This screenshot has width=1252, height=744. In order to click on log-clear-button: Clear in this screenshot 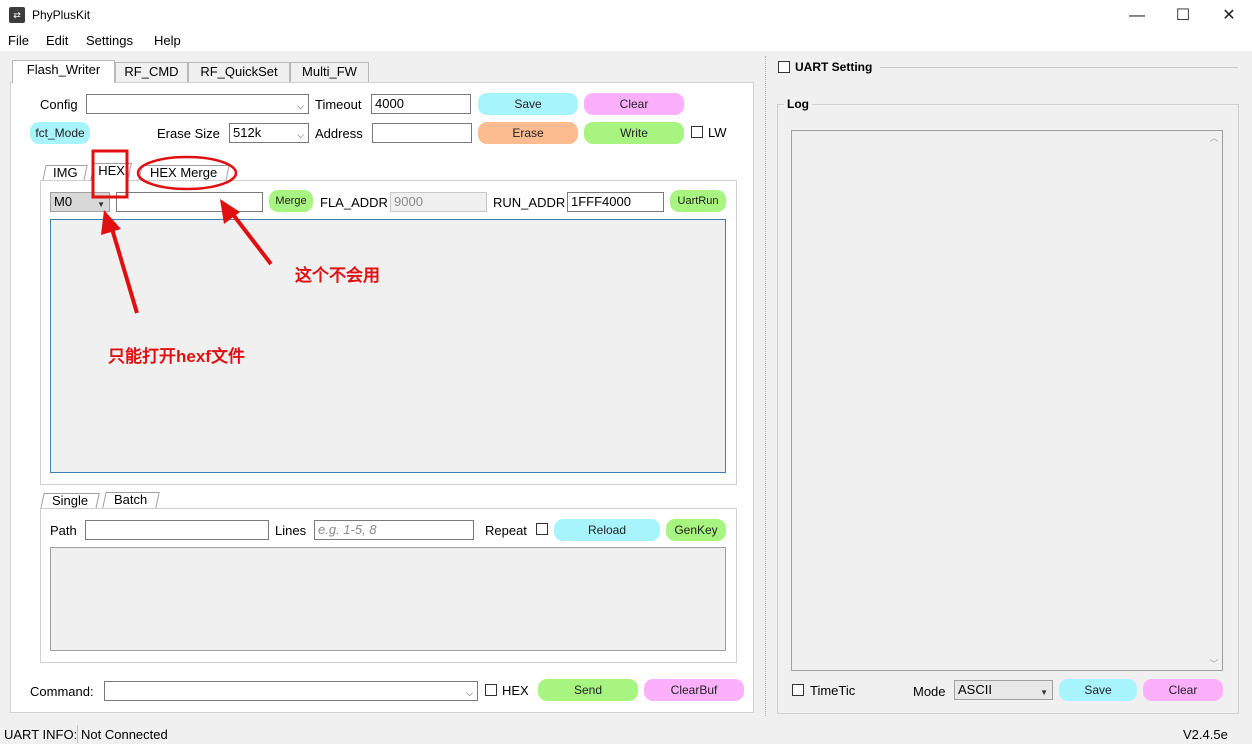, I will do `click(1183, 690)`.